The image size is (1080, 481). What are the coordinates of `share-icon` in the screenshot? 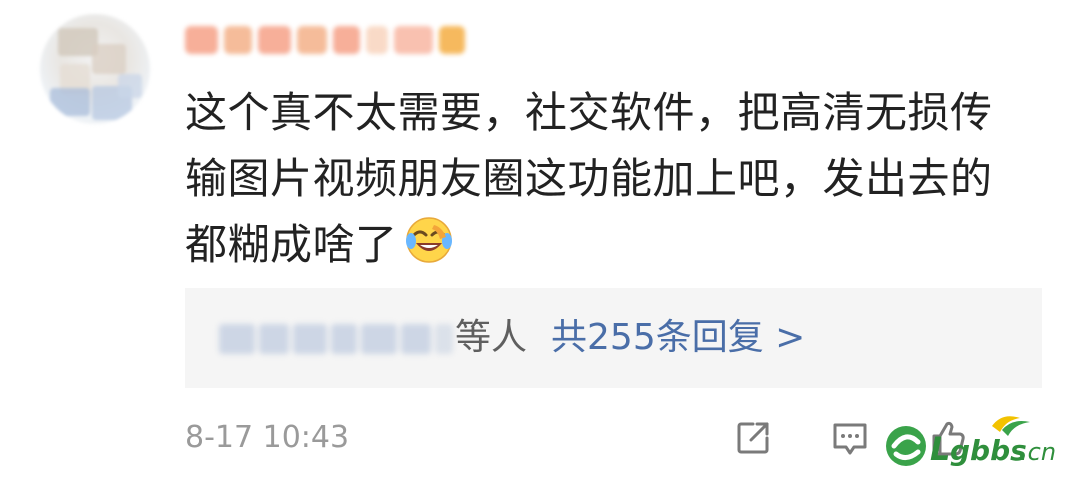 It's located at (753, 438).